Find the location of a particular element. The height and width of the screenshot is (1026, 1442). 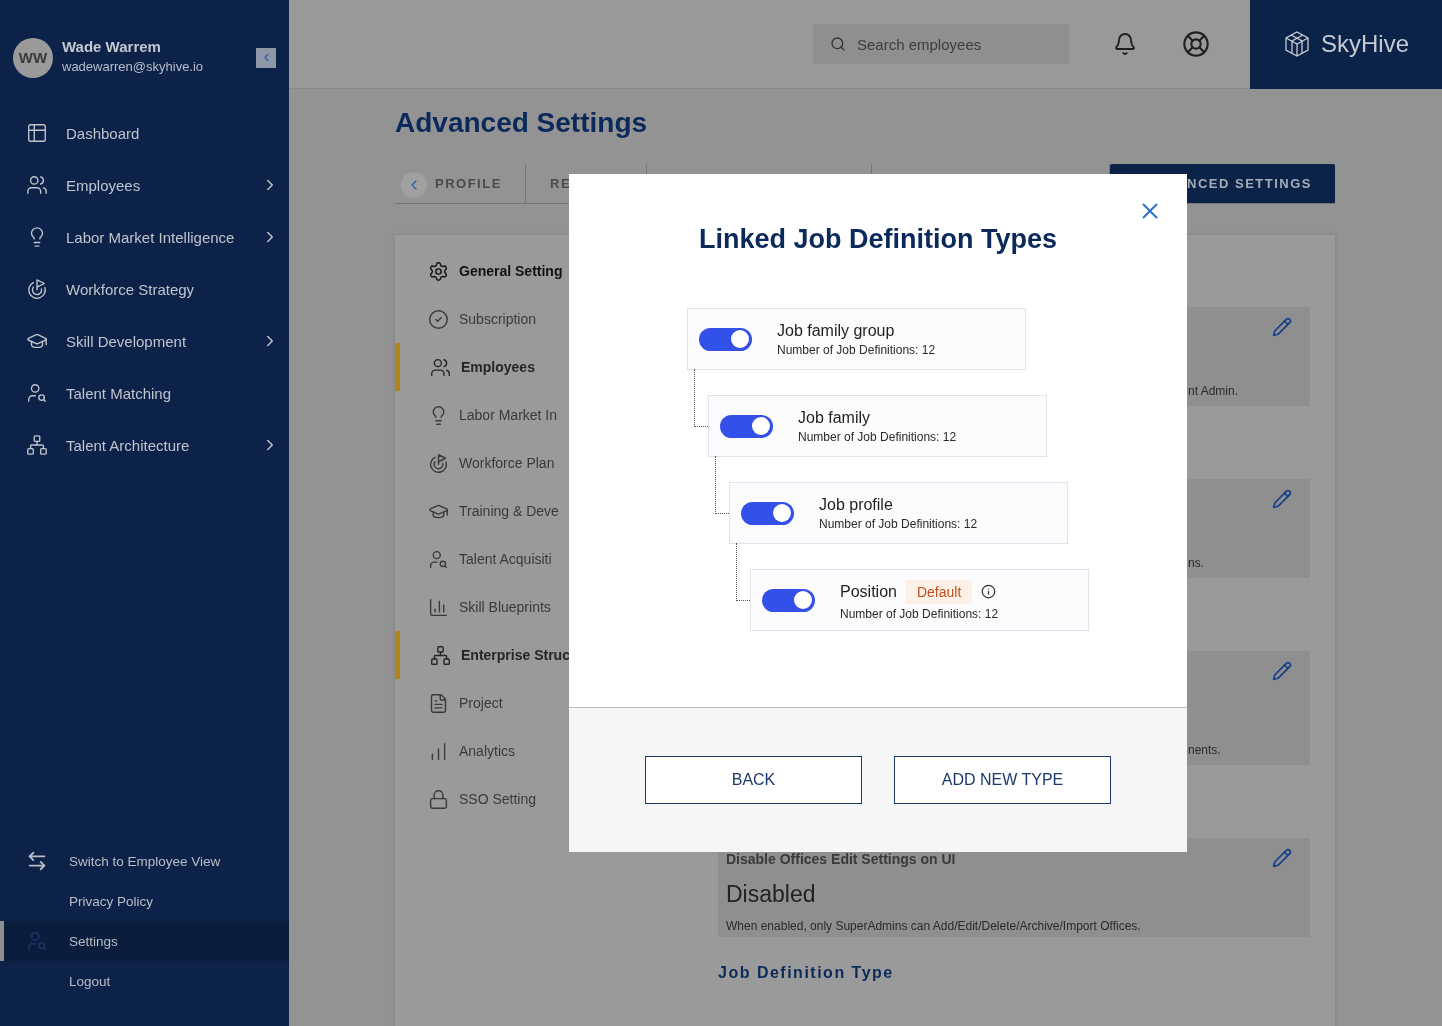

user-name: Wade Warrem is located at coordinates (112, 46).